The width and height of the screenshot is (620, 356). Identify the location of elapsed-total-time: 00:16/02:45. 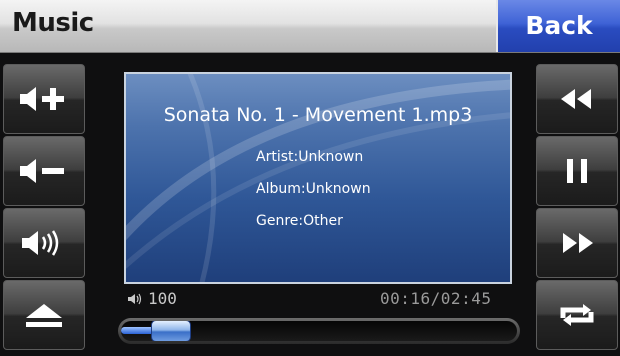
(436, 298).